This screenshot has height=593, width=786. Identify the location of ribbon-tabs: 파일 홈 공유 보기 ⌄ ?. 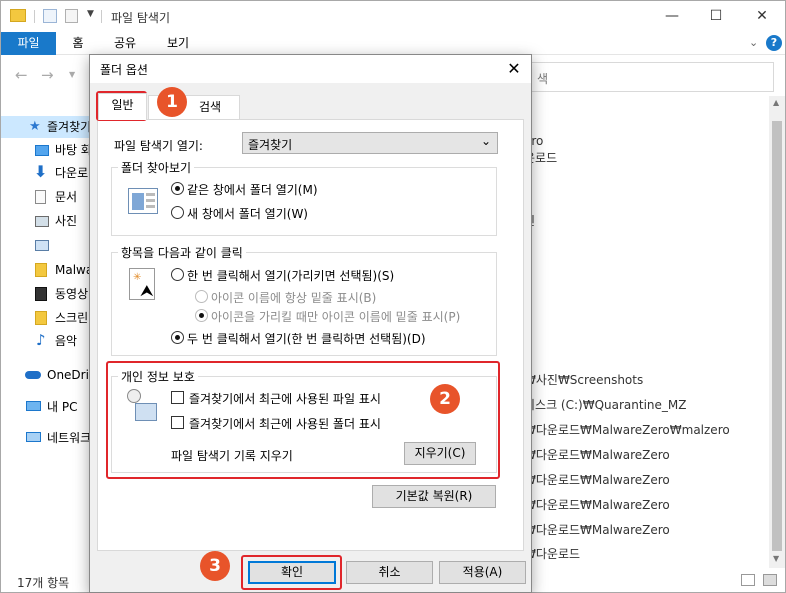
(393, 43).